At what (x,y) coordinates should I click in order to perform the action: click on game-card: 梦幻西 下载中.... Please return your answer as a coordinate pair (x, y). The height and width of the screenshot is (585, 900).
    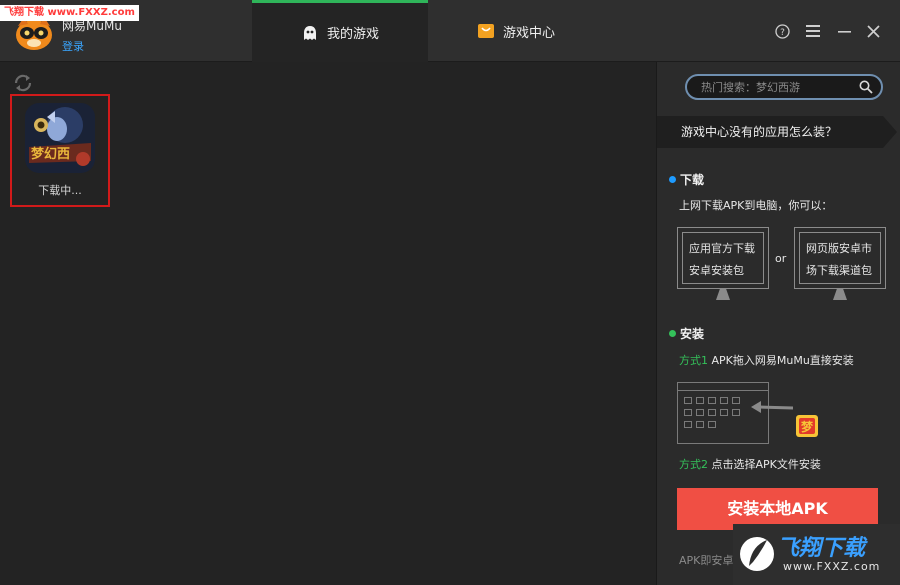
    Looking at the image, I should click on (60, 150).